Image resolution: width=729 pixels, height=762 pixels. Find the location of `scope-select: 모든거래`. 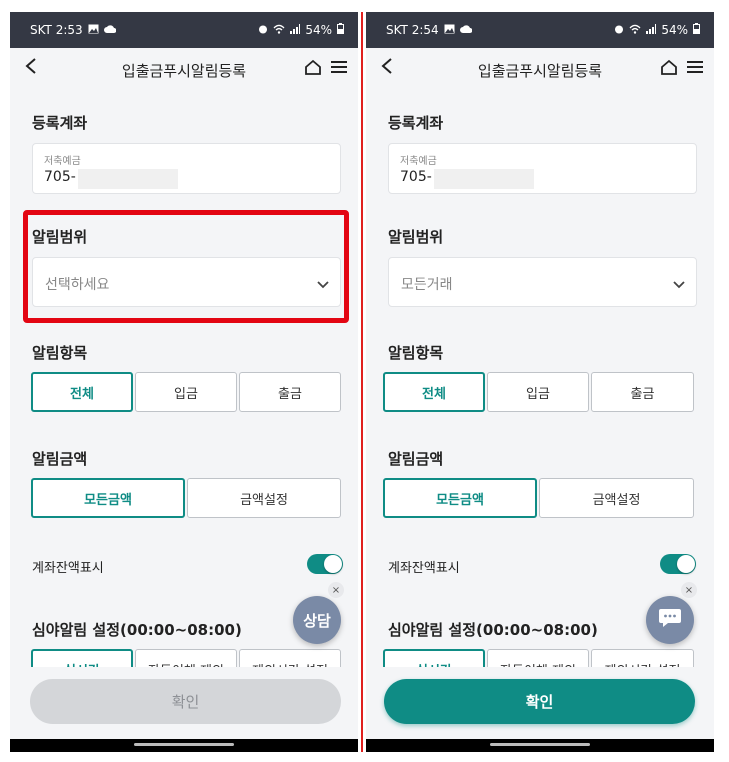

scope-select: 모든거래 is located at coordinates (542, 282).